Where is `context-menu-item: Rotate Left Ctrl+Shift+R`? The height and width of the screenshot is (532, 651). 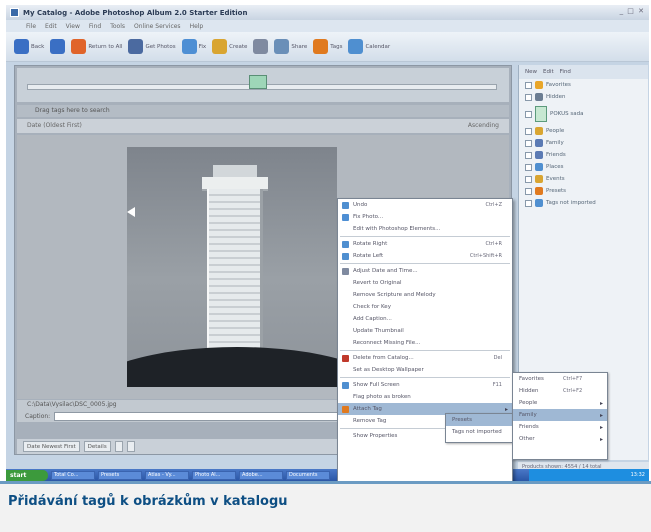
context-menu-item: Rotate Left Ctrl+Shift+R is located at coordinates (425, 256).